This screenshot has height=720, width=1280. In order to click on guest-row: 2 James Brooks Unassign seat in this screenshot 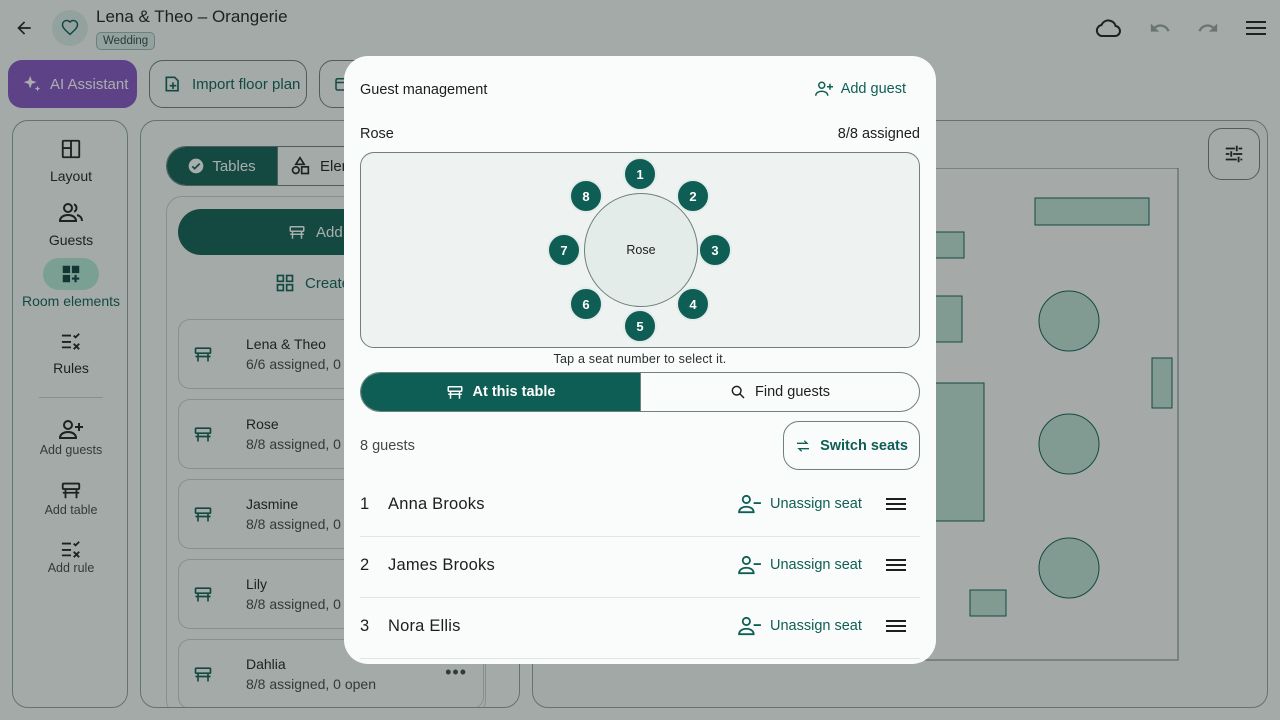, I will do `click(640, 567)`.